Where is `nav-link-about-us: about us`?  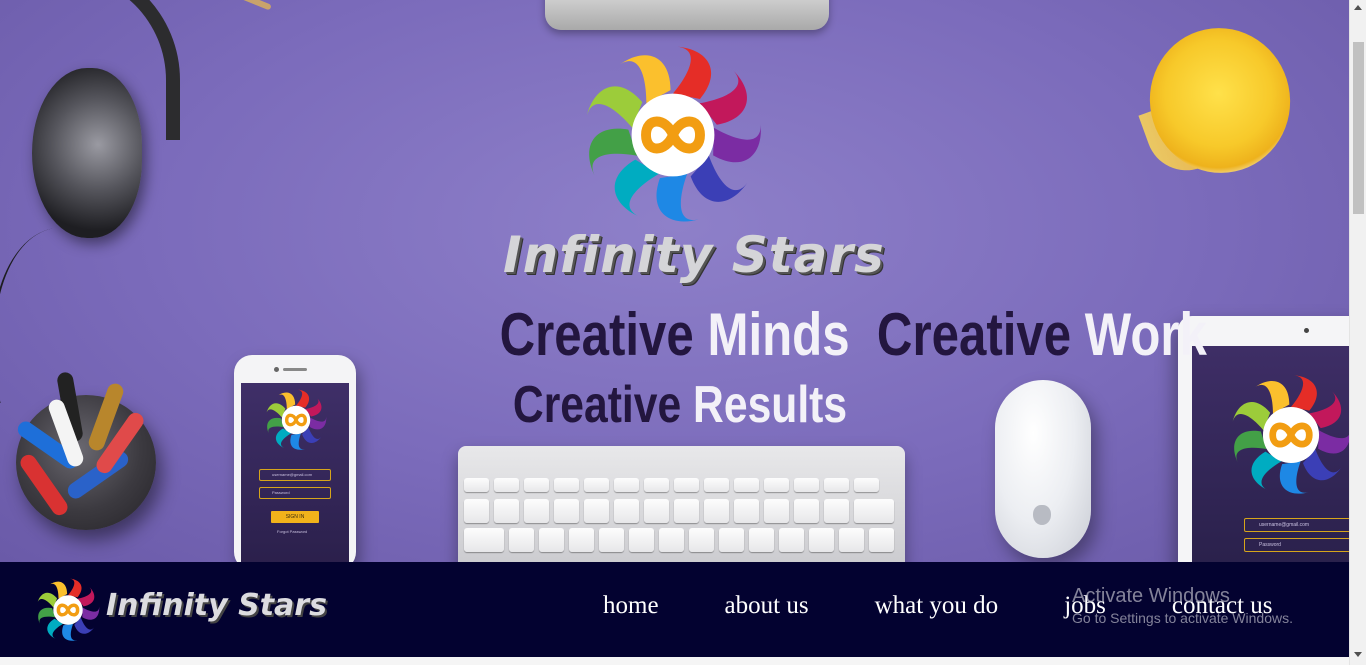 nav-link-about-us: about us is located at coordinates (767, 606).